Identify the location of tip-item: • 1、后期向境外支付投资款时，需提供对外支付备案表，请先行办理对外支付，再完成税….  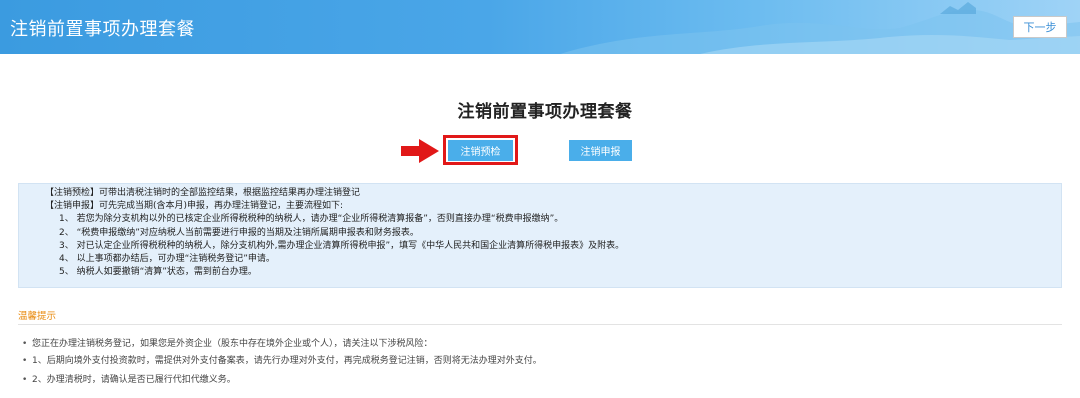
(282, 359).